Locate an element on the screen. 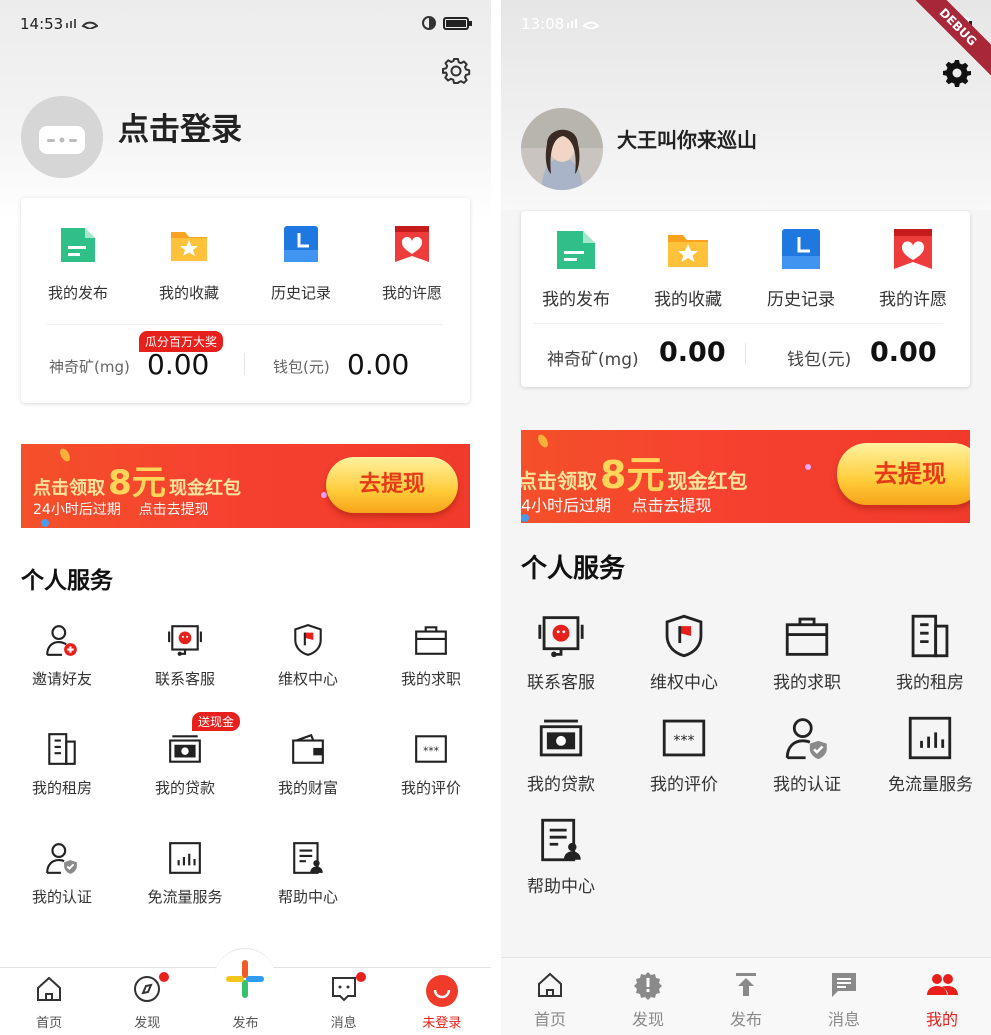 The height and width of the screenshot is (1035, 991). service-label: 我的认证 is located at coordinates (61, 897).